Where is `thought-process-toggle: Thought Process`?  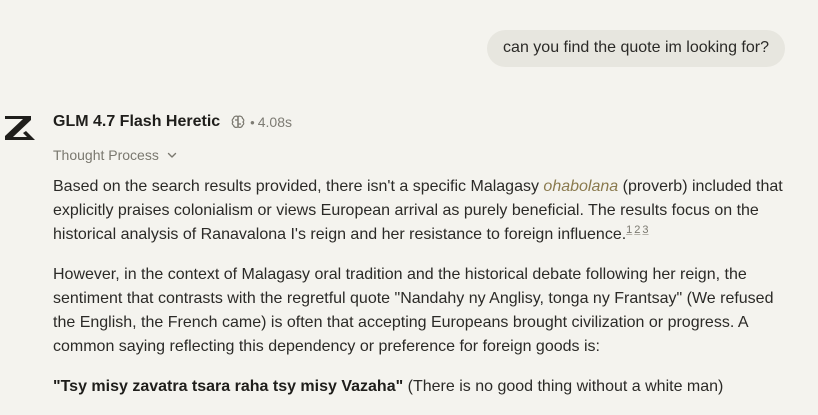
thought-process-toggle: Thought Process is located at coordinates (115, 155).